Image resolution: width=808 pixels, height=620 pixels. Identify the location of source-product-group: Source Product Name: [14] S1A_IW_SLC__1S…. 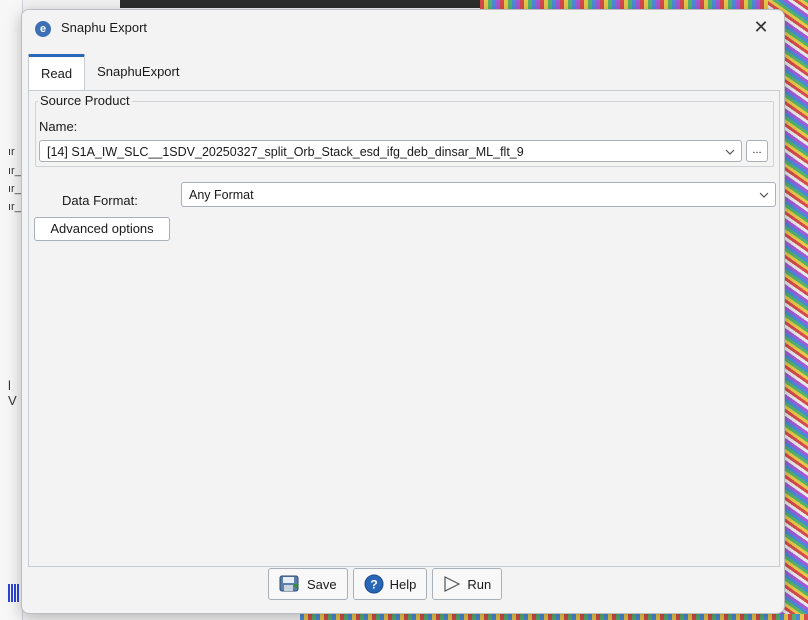
(404, 130).